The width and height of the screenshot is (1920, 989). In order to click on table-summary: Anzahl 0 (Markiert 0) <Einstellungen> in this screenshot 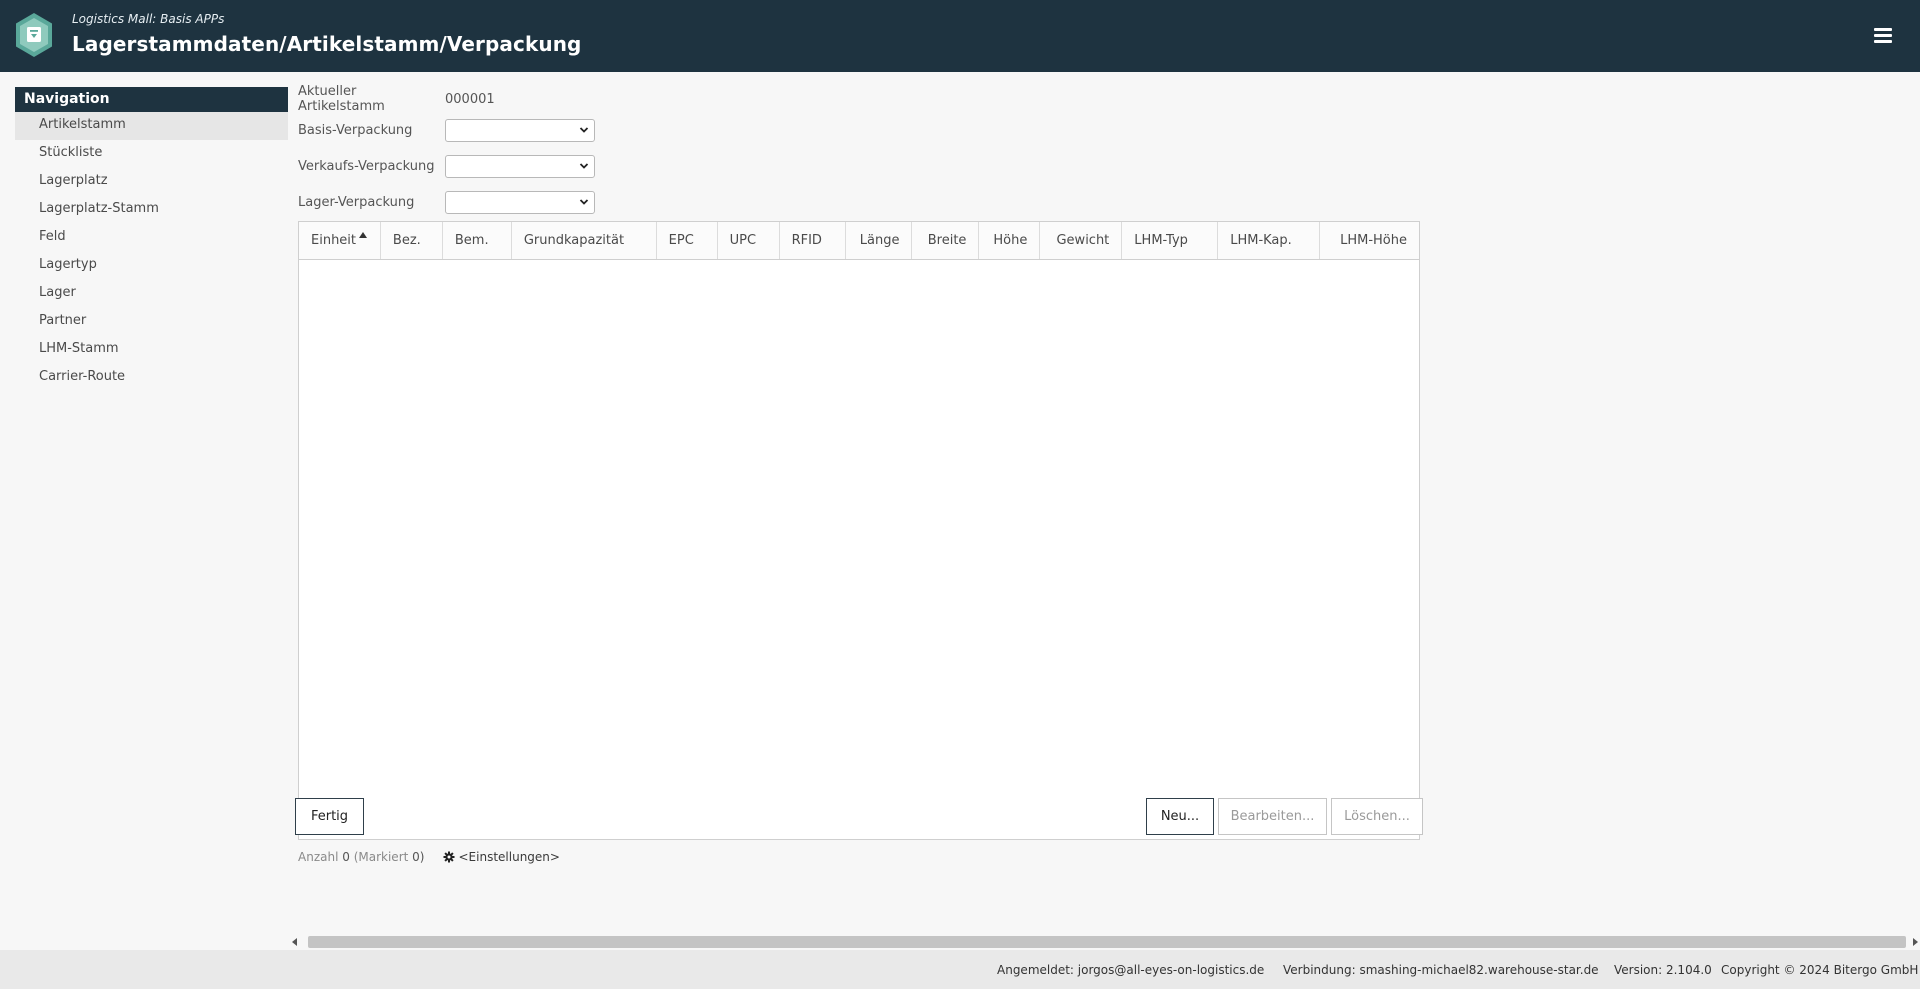, I will do `click(429, 857)`.